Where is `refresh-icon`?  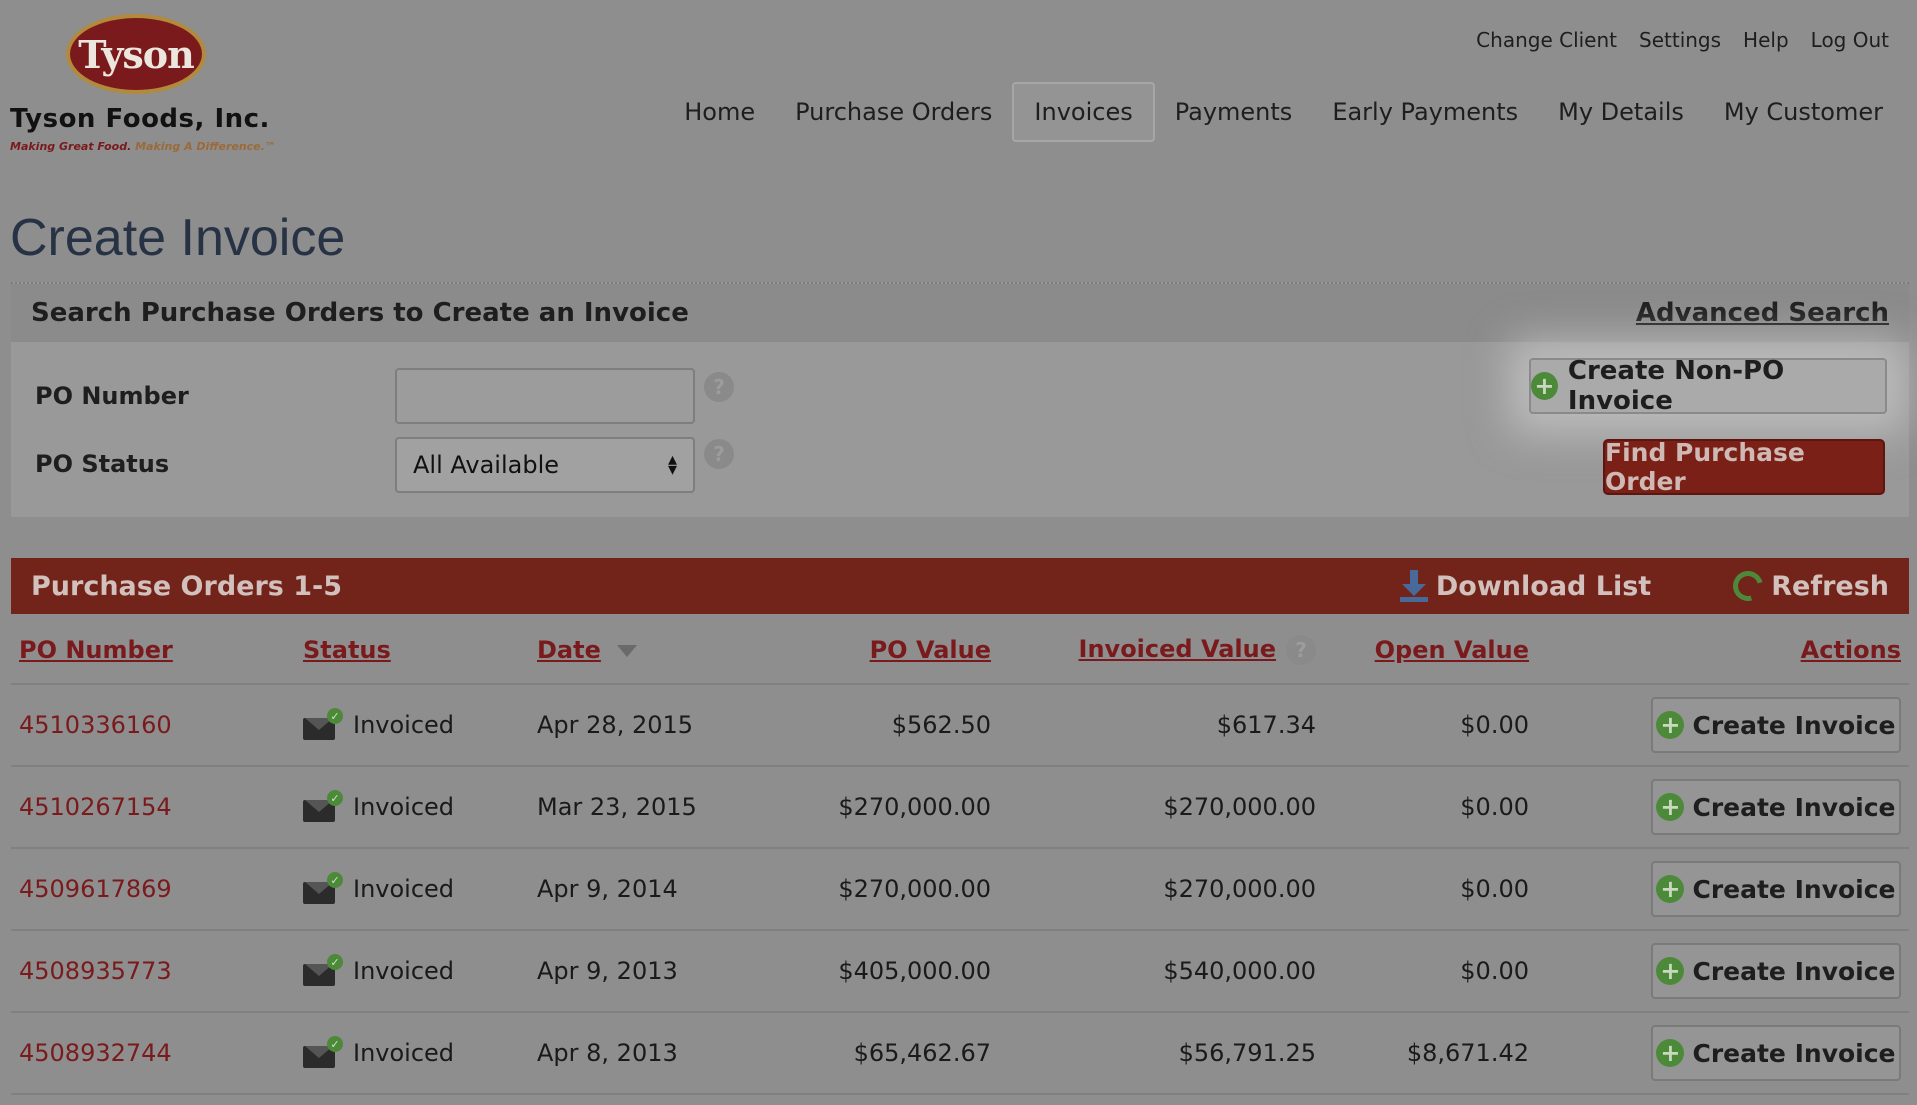
refresh-icon is located at coordinates (1748, 586).